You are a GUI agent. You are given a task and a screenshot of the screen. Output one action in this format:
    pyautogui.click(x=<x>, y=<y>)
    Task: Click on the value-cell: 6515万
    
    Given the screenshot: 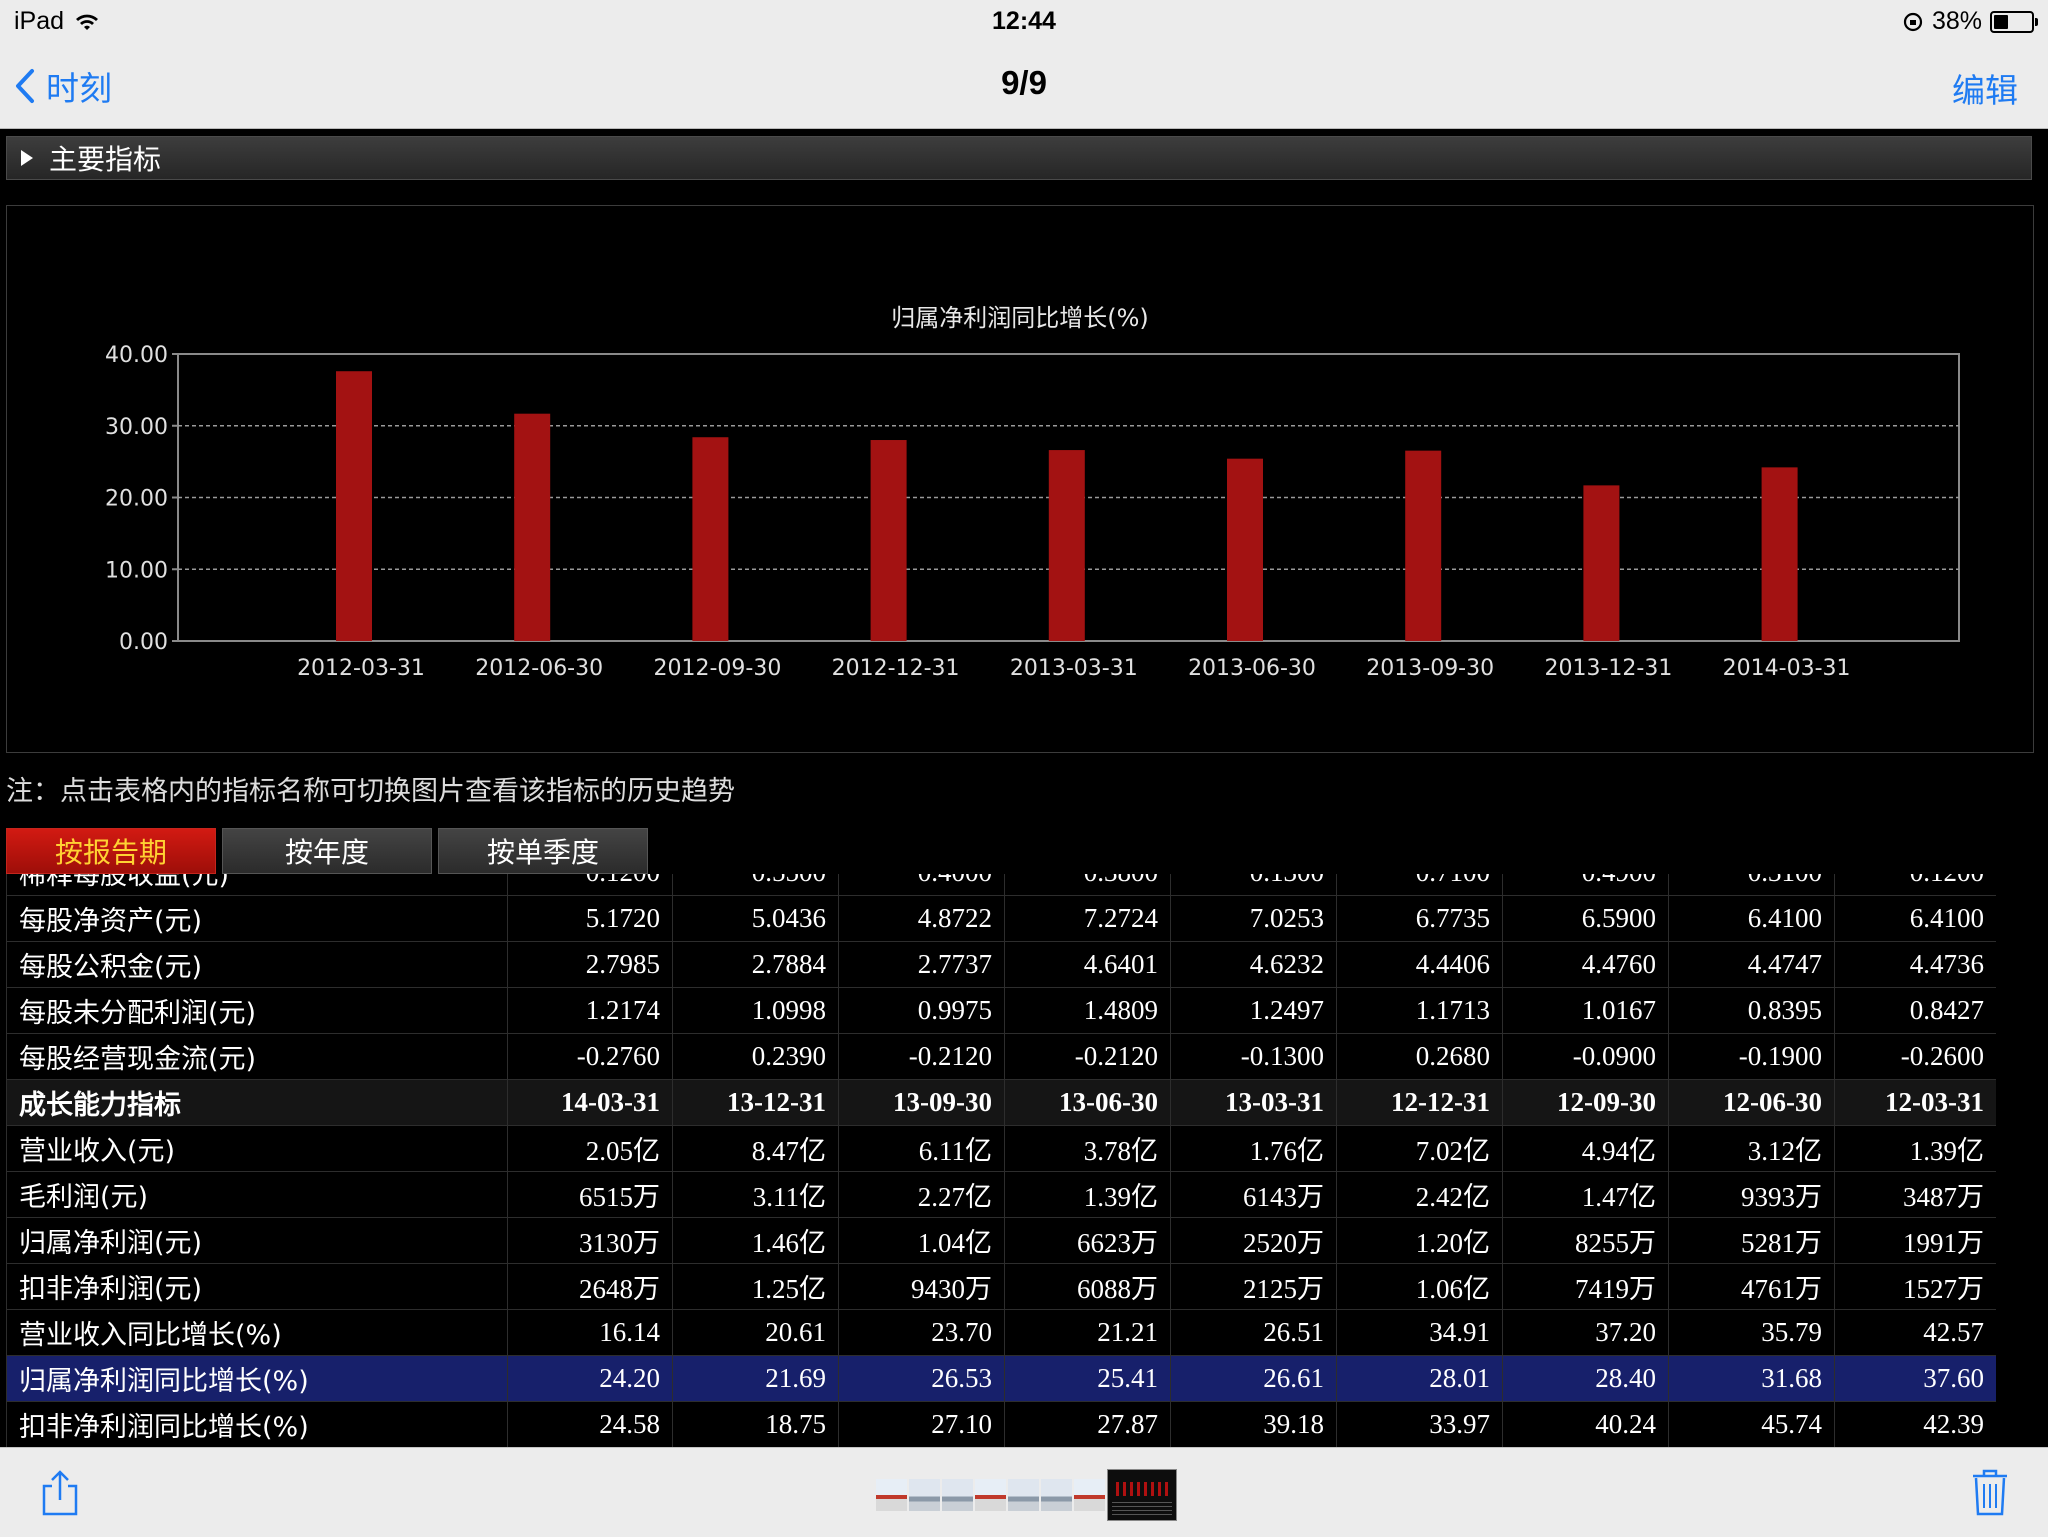 What is the action you would take?
    pyautogui.click(x=590, y=1194)
    